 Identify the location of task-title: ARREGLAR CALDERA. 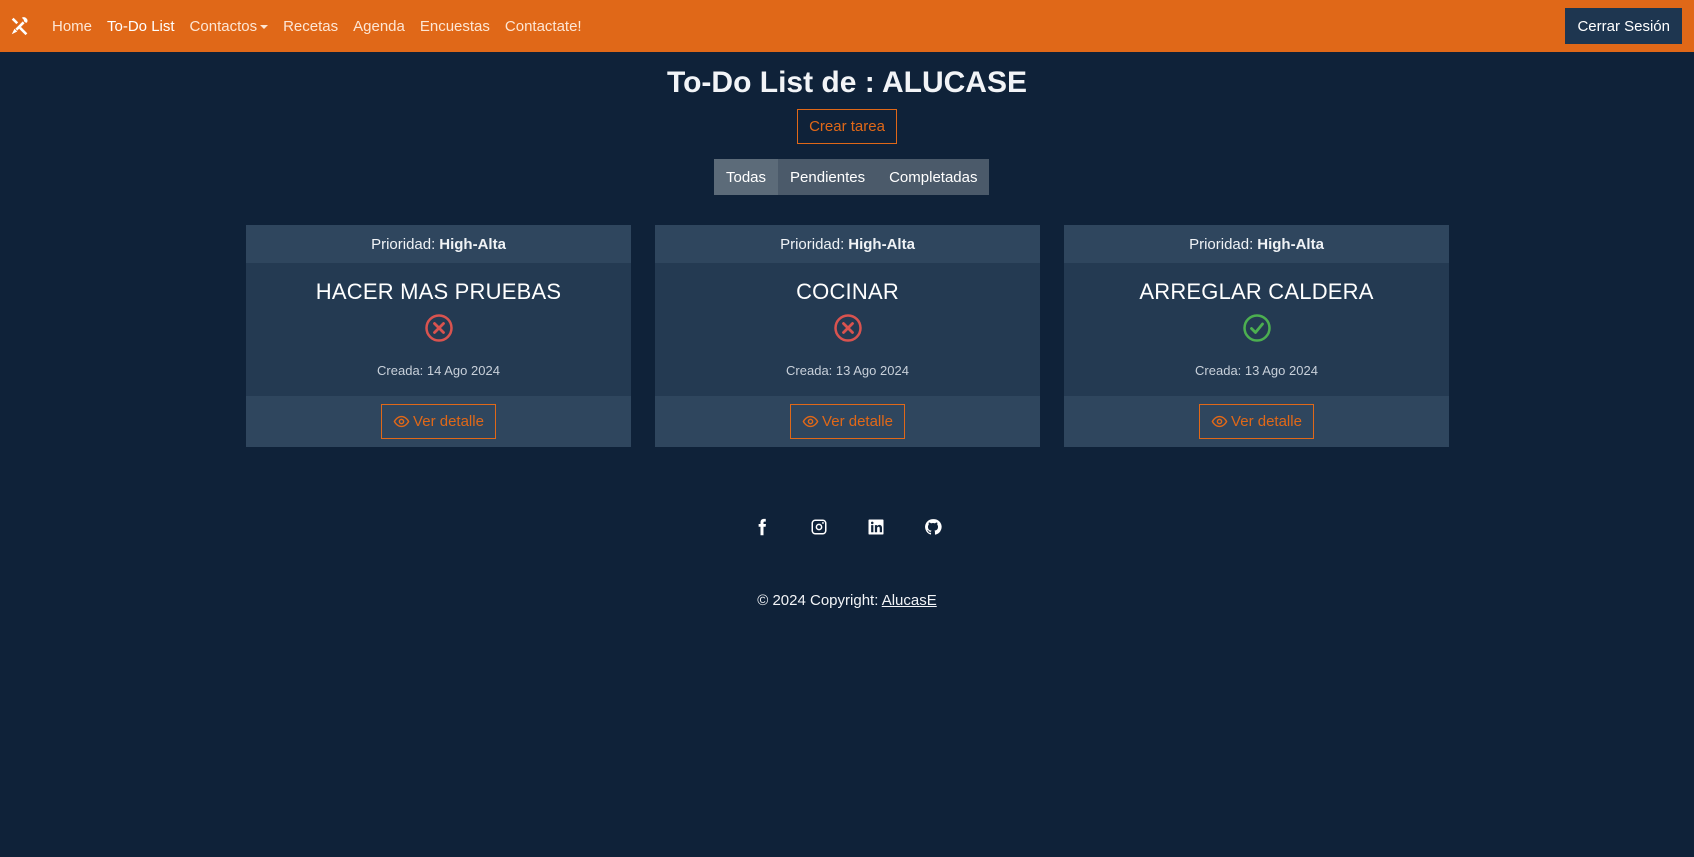
(1256, 291).